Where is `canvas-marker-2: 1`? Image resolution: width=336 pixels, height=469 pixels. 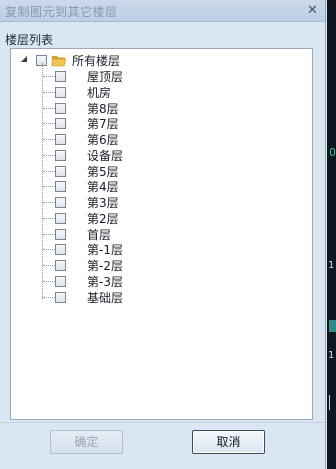 canvas-marker-2: 1 is located at coordinates (331, 355).